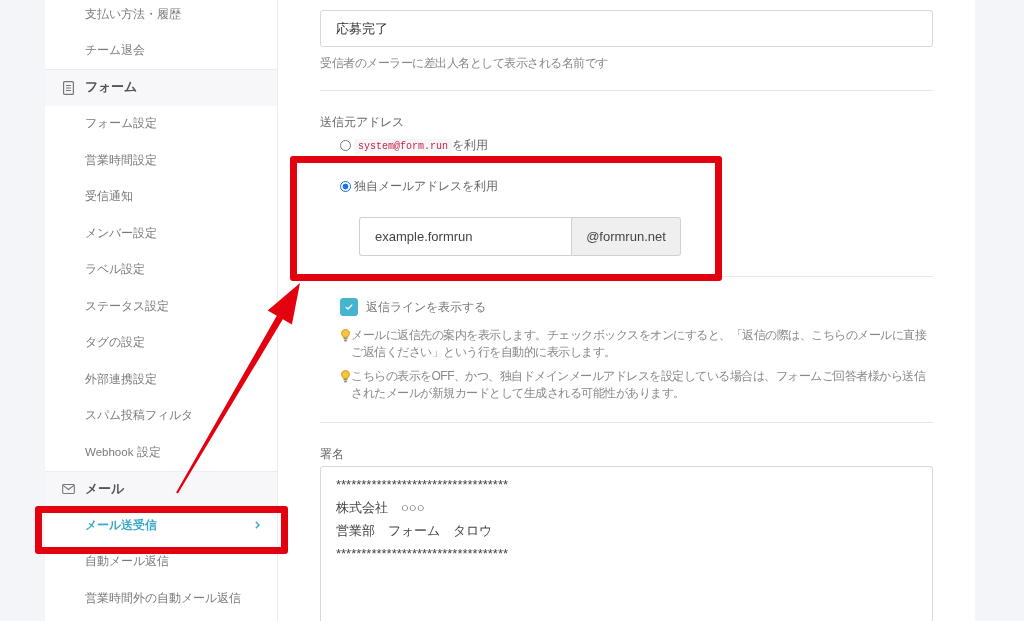 The image size is (1024, 621). What do you see at coordinates (161, 16) in the screenshot?
I see `sidebar-item: 支払い方法・履歴` at bounding box center [161, 16].